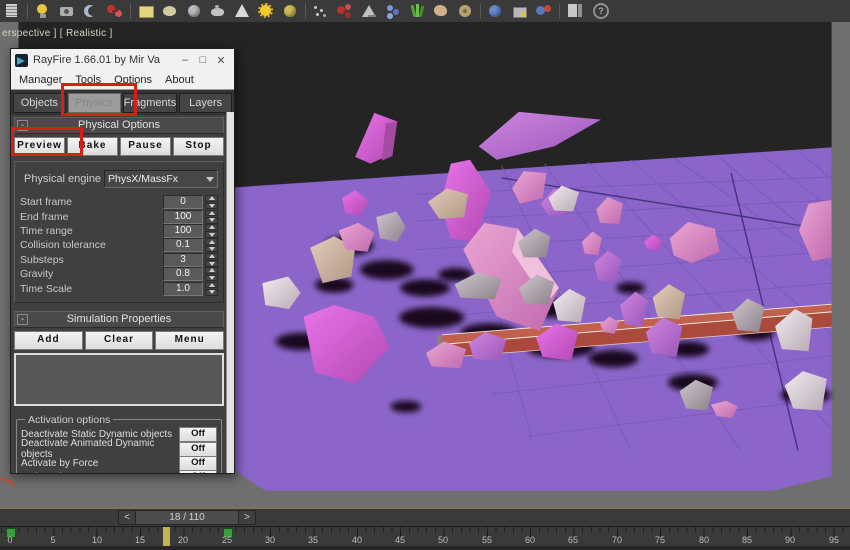  What do you see at coordinates (127, 517) in the screenshot?
I see `previous-frame-button: <` at bounding box center [127, 517].